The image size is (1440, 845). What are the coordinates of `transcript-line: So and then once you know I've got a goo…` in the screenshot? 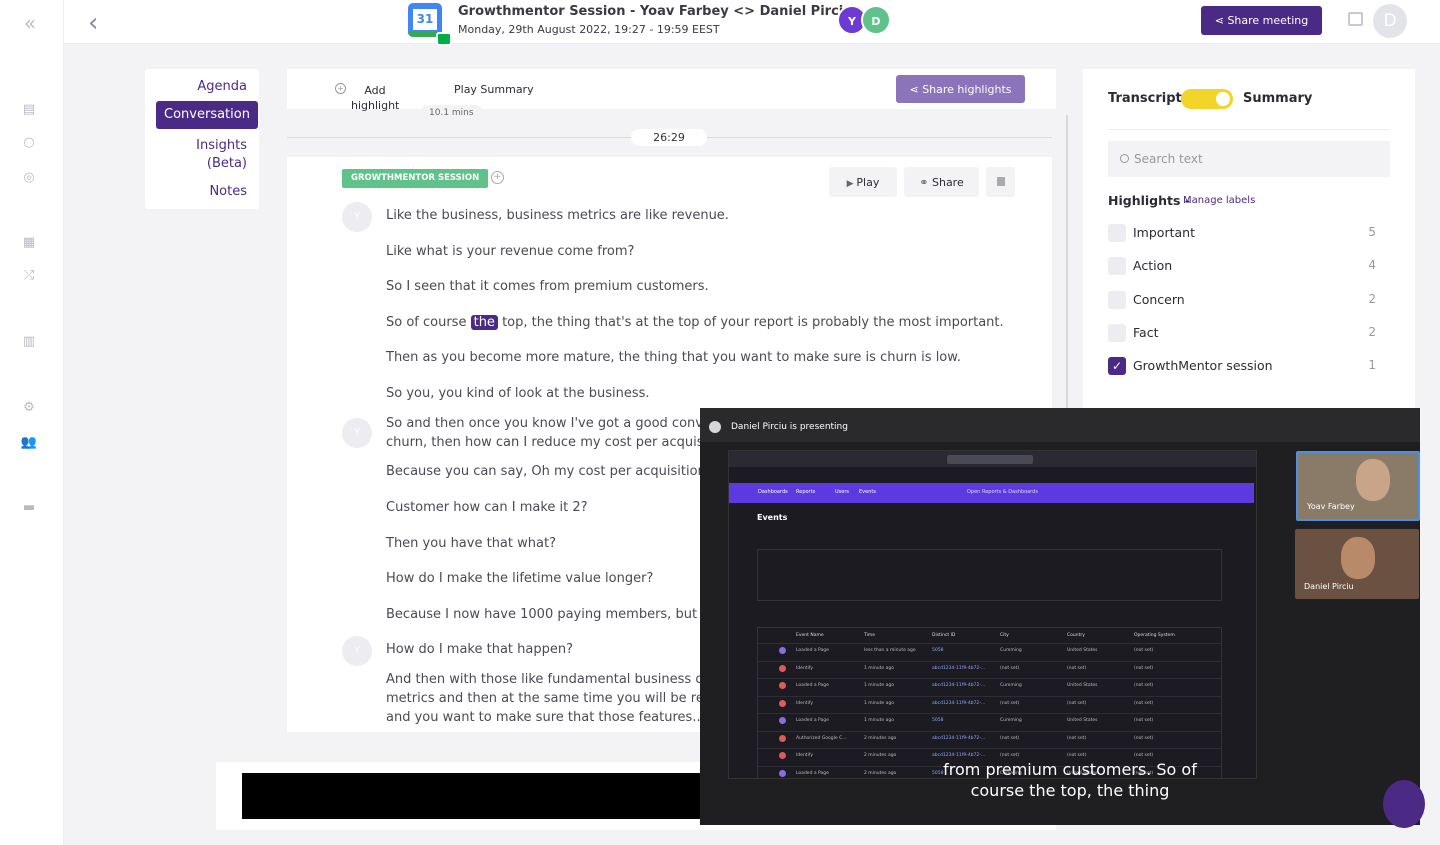 It's located at (544, 424).